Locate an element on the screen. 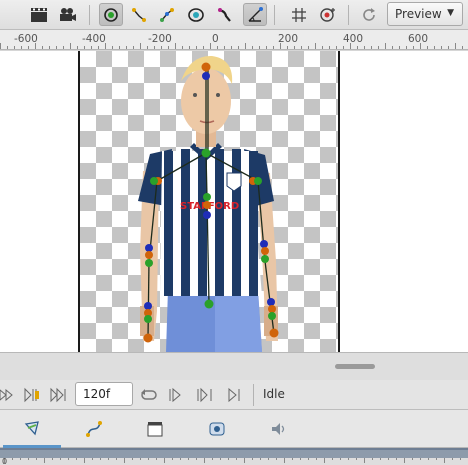 This screenshot has height=465, width=468. refresh-icon is located at coordinates (369, 14).